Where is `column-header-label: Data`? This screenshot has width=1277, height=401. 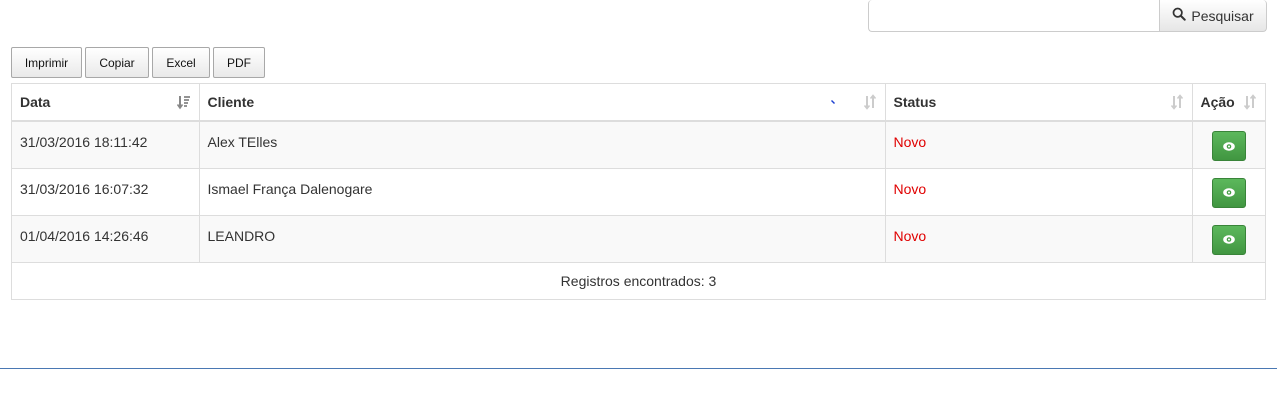
column-header-label: Data is located at coordinates (35, 102).